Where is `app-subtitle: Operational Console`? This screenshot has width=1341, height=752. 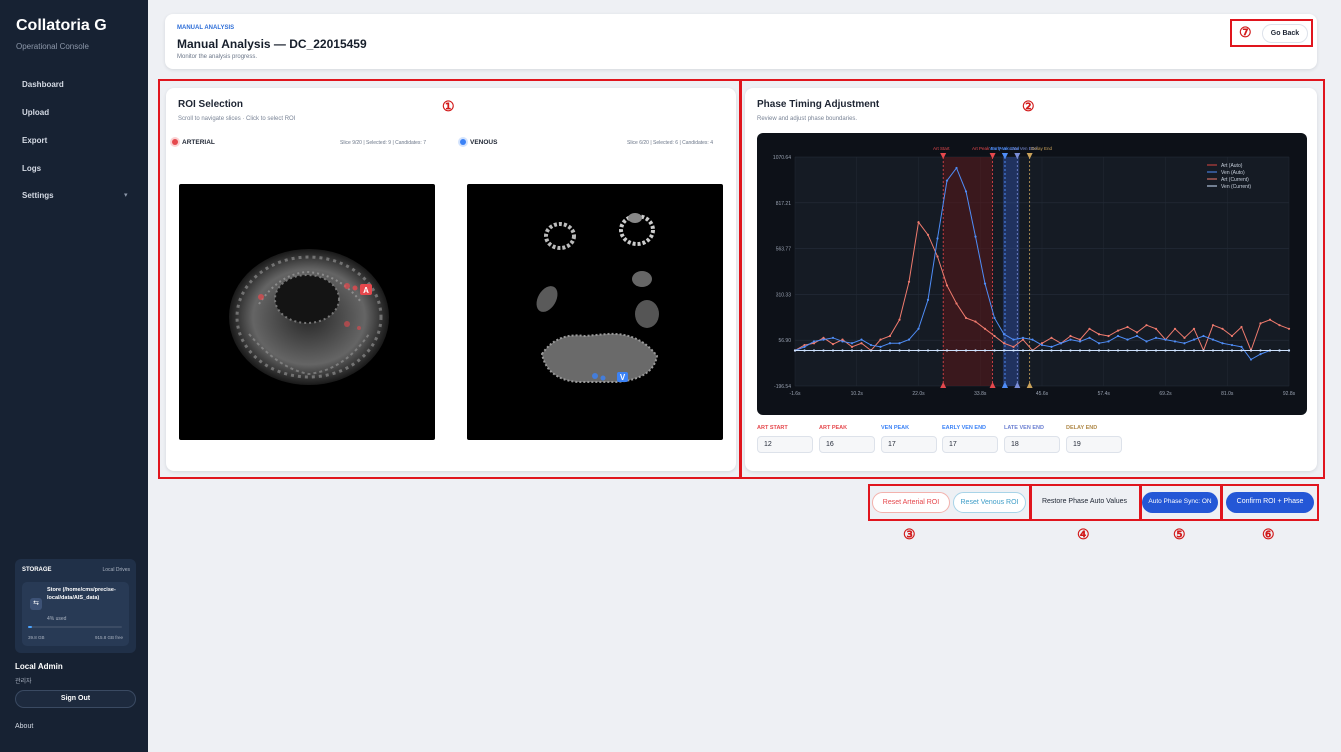 app-subtitle: Operational Console is located at coordinates (52, 46).